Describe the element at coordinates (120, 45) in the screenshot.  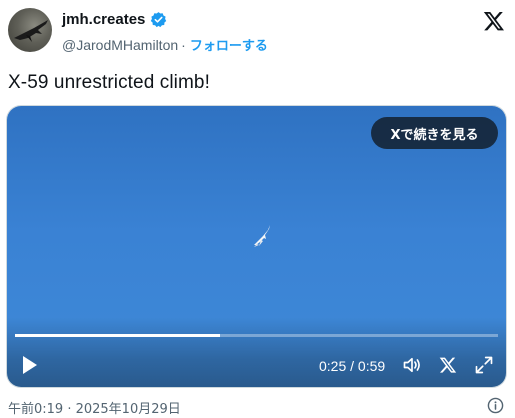
I see `handle: @JarodMHamilton` at that location.